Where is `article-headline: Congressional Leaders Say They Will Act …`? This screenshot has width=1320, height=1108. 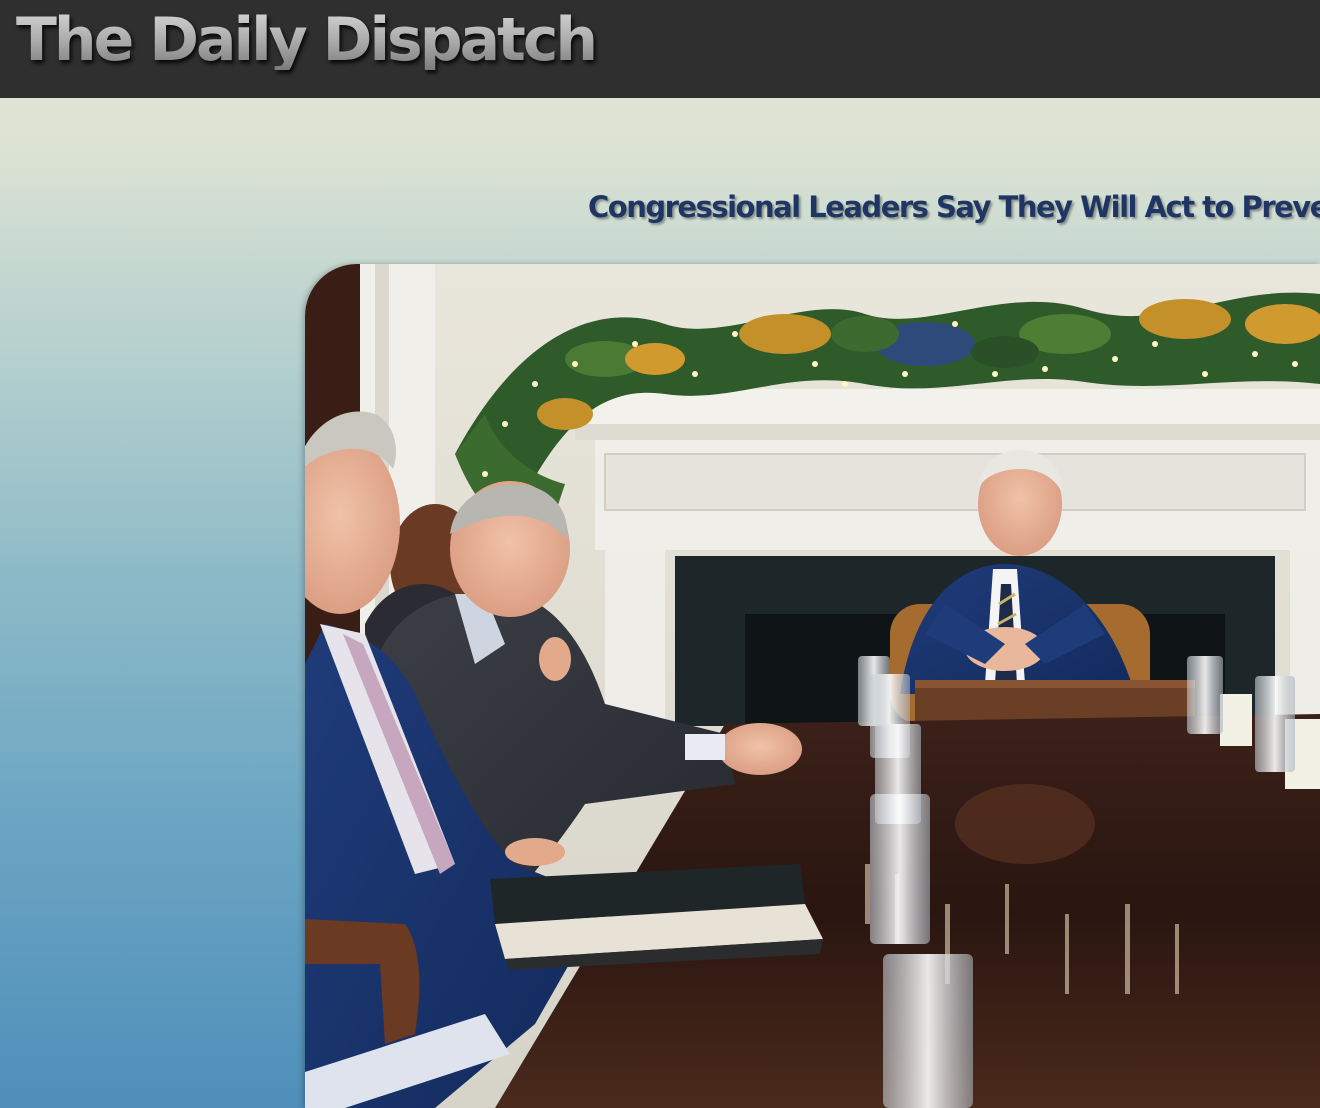 article-headline: Congressional Leaders Say They Will Act … is located at coordinates (954, 207).